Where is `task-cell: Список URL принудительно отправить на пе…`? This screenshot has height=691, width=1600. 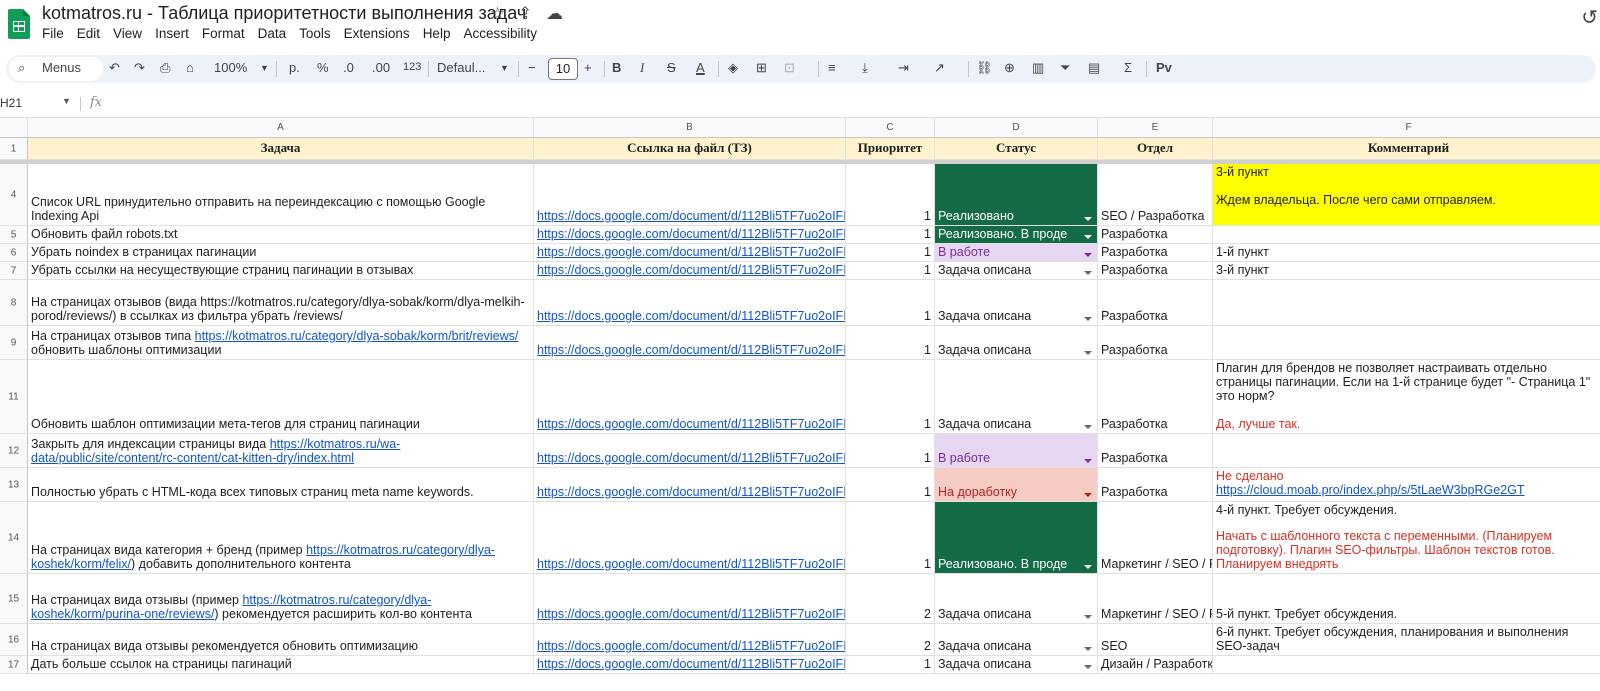 task-cell: Список URL принудительно отправить на пе… is located at coordinates (281, 195).